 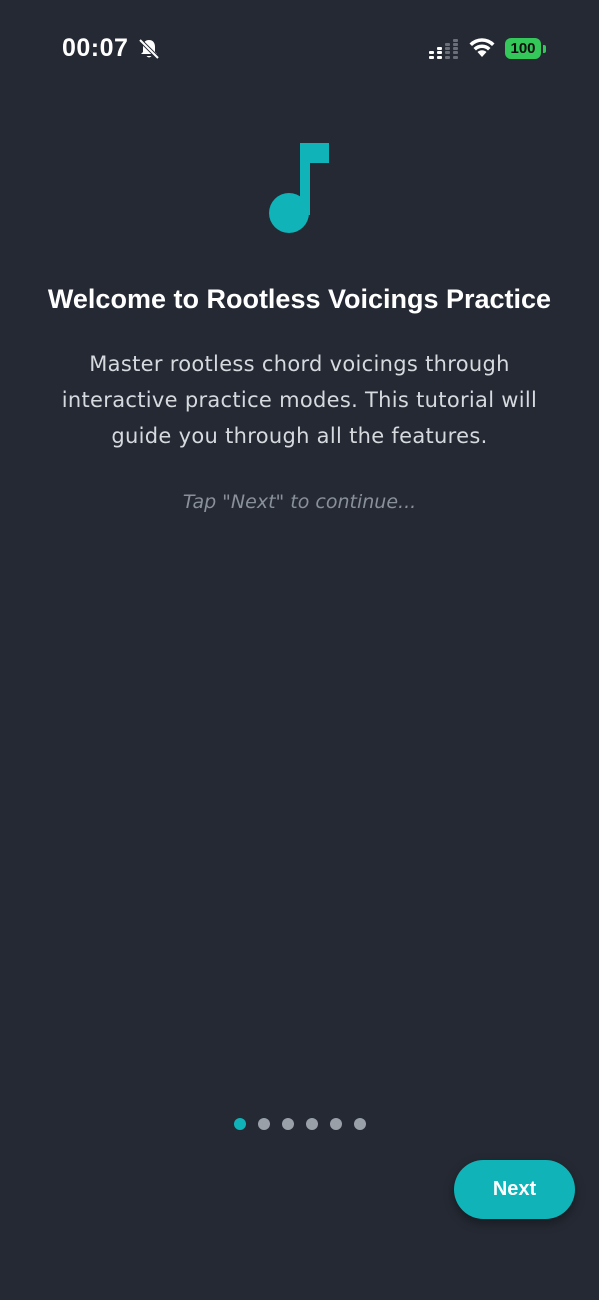 I want to click on music-note-icon, so click(x=300, y=190).